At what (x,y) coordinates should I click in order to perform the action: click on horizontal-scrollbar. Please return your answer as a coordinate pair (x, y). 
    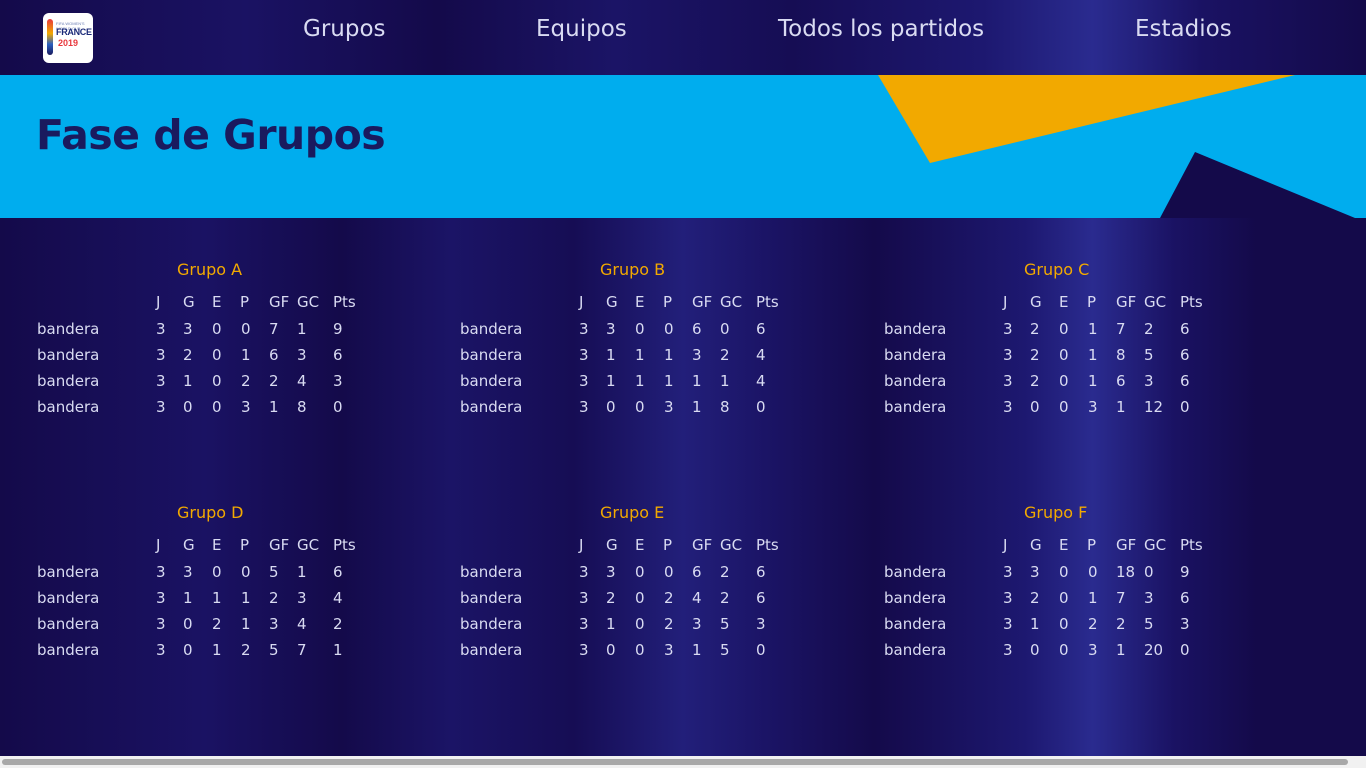
    Looking at the image, I should click on (683, 762).